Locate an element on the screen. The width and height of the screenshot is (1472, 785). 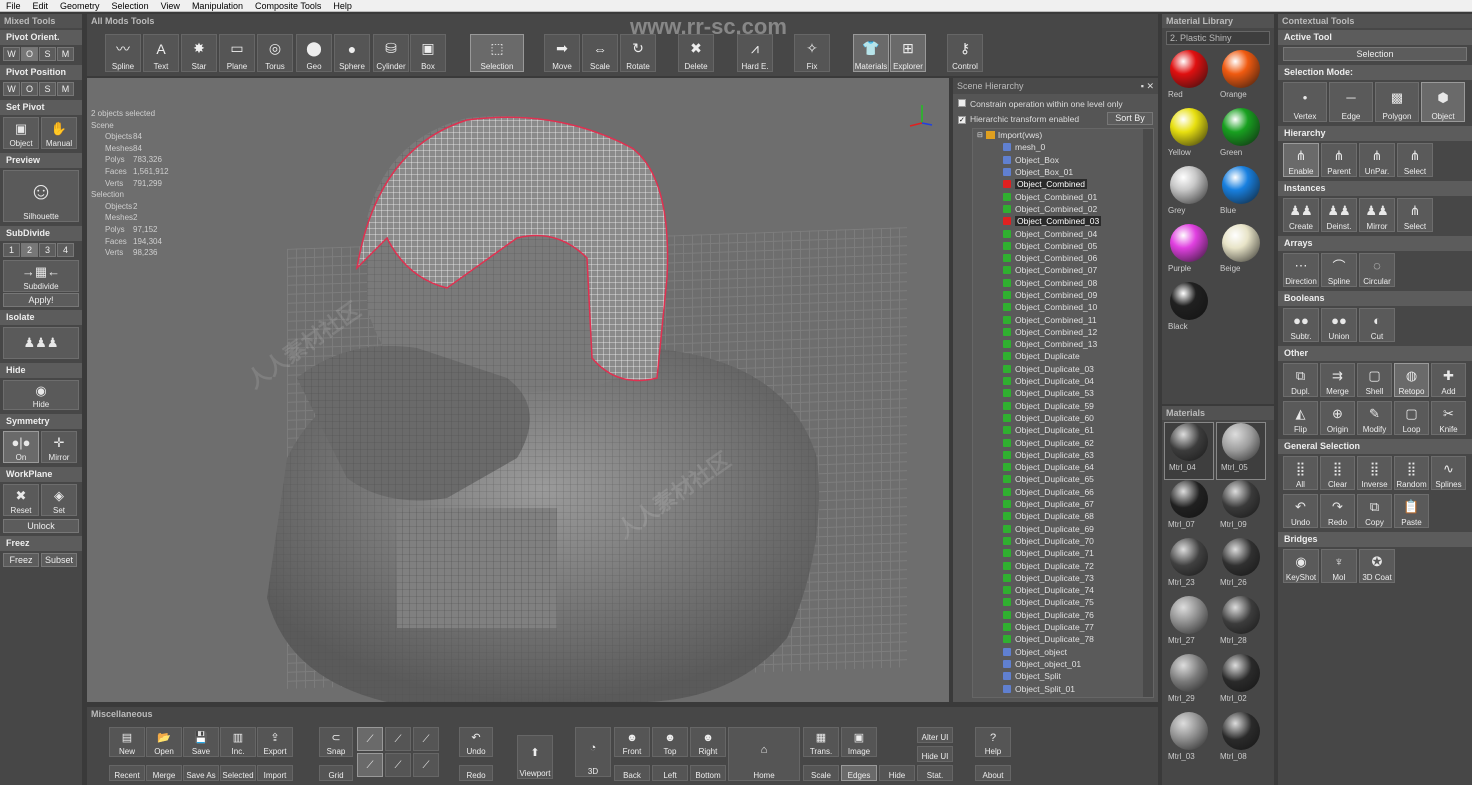
home-button: ⌂ Home is located at coordinates (764, 754).